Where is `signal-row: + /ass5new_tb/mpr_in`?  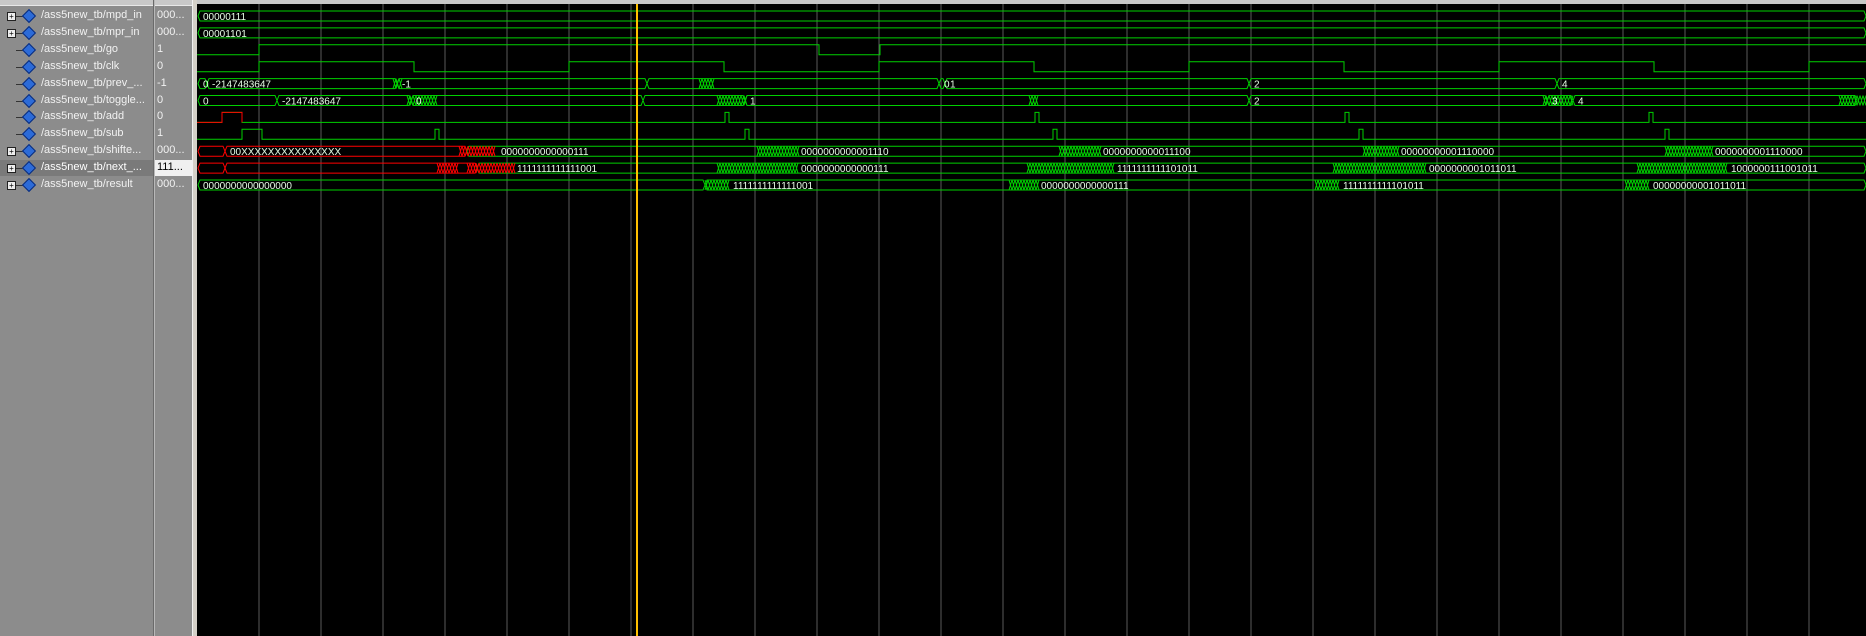
signal-row: + /ass5new_tb/mpr_in is located at coordinates (76, 33).